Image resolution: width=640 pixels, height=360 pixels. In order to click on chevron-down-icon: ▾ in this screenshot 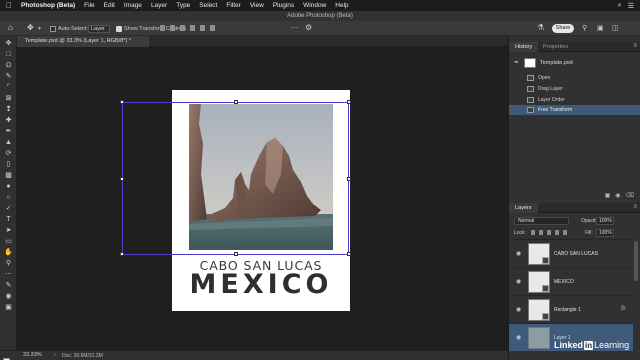, I will do `click(39, 28)`.